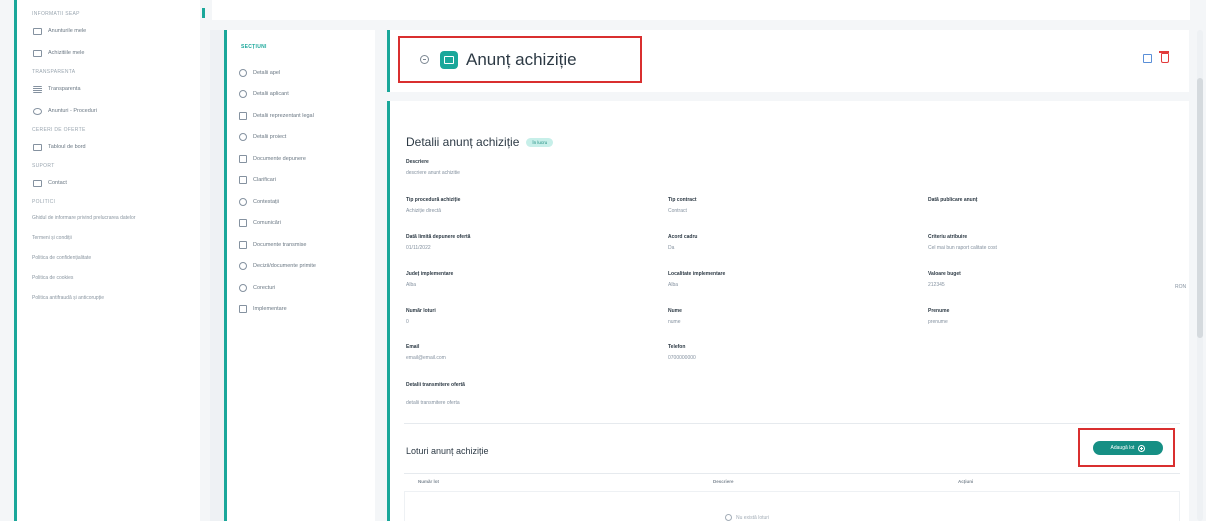 This screenshot has width=1206, height=521. I want to click on field-label: Acord cadru, so click(683, 237).